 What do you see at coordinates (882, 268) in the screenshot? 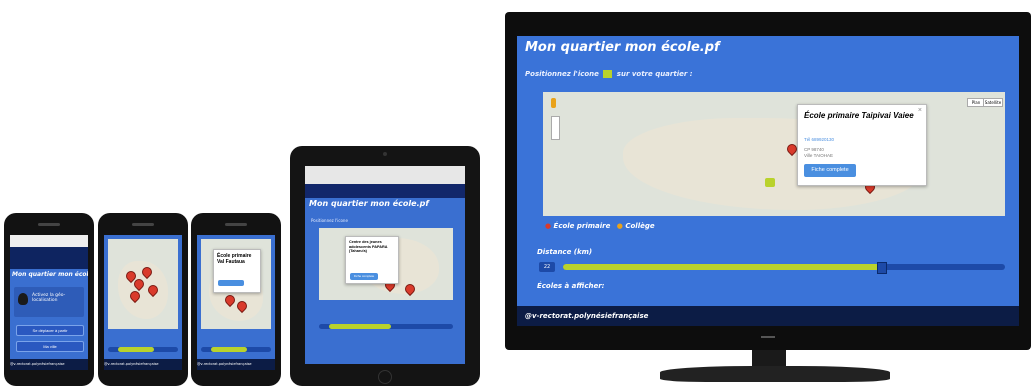
I see `distance-slider-handle` at bounding box center [882, 268].